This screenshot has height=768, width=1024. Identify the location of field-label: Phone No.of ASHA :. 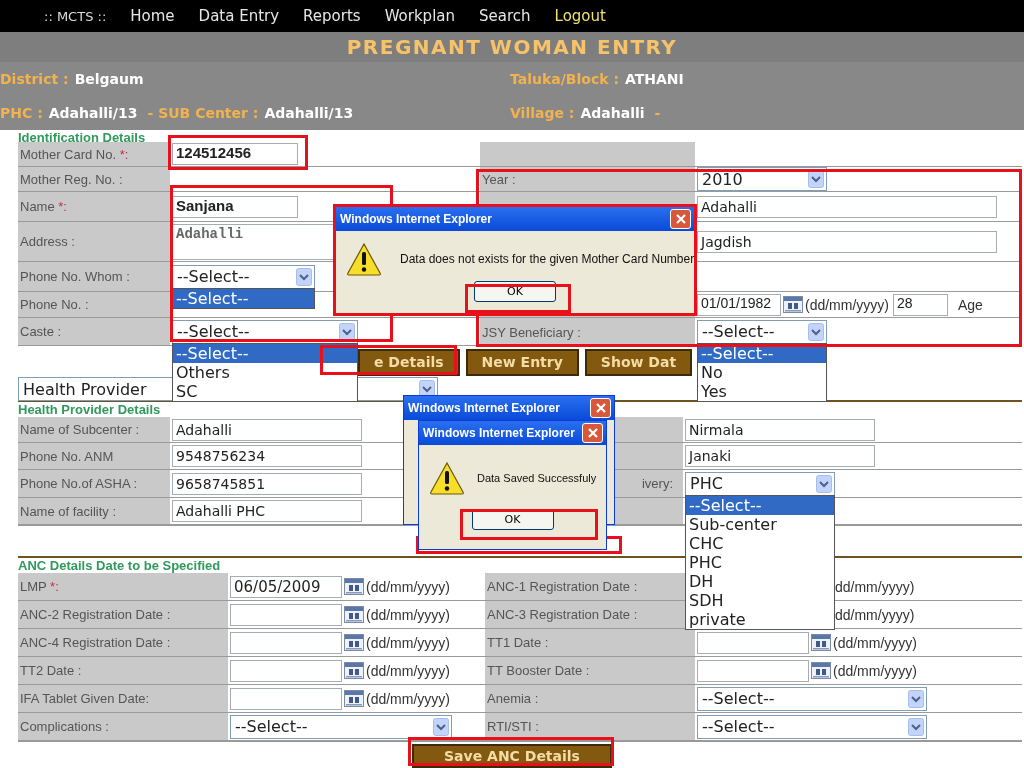
(94, 483).